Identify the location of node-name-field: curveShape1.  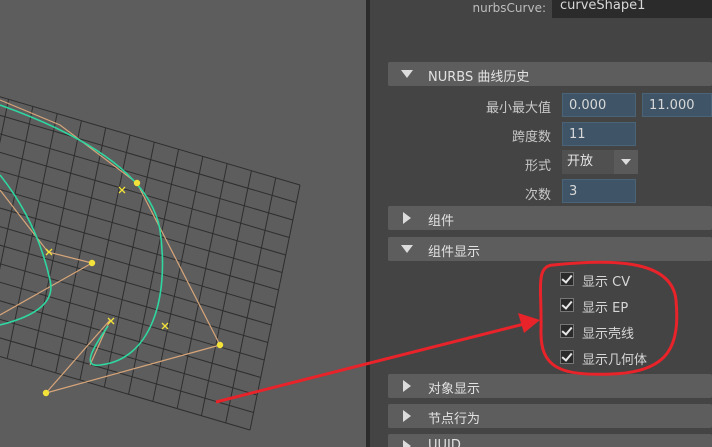
(632, 9).